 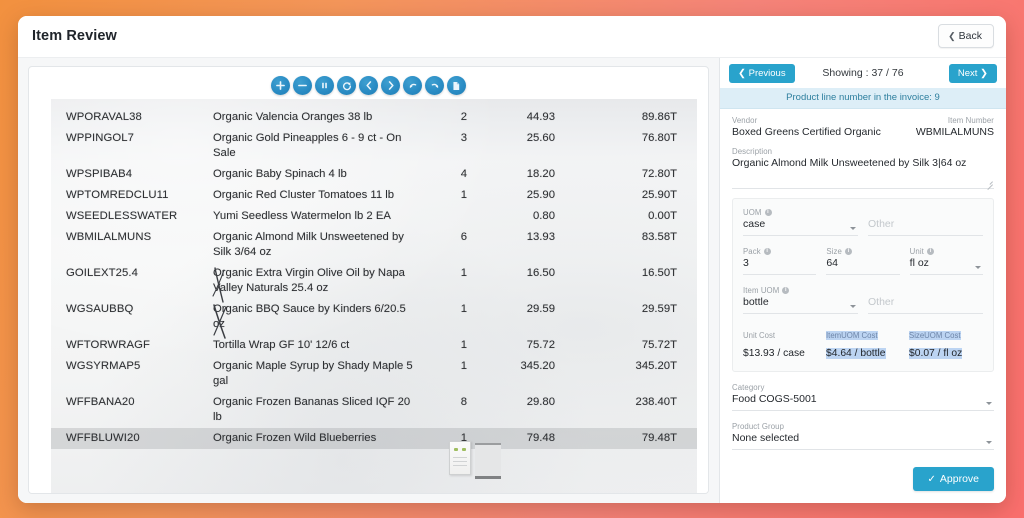 I want to click on row-ext: 76.80T, so click(x=659, y=138).